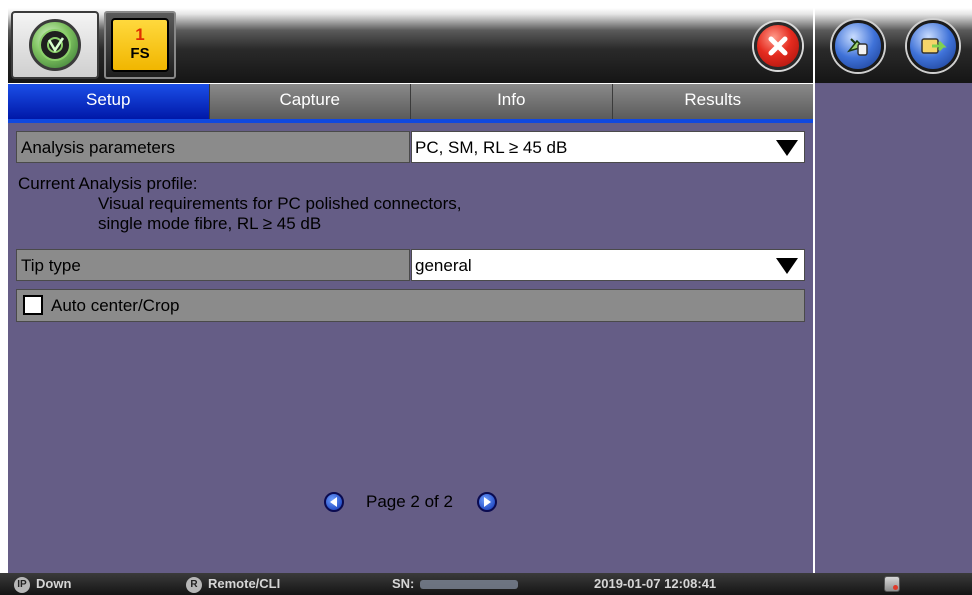 The width and height of the screenshot is (972, 595). Describe the element at coordinates (108, 183) in the screenshot. I see `current-profile-heading: Current Analysis profile:` at that location.